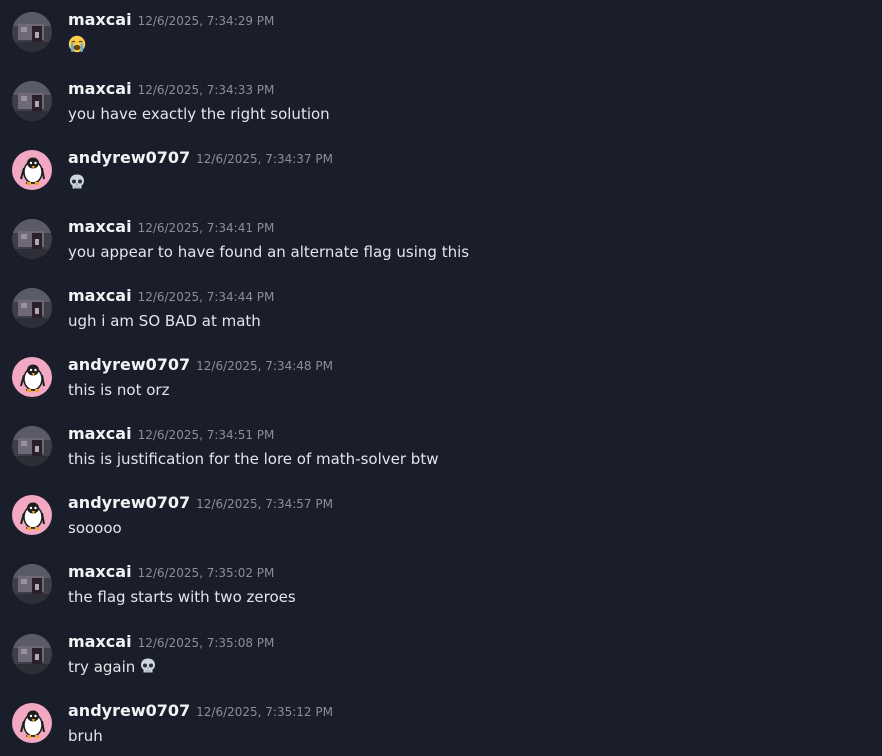 Image resolution: width=882 pixels, height=756 pixels. I want to click on message-text: try again, so click(102, 667).